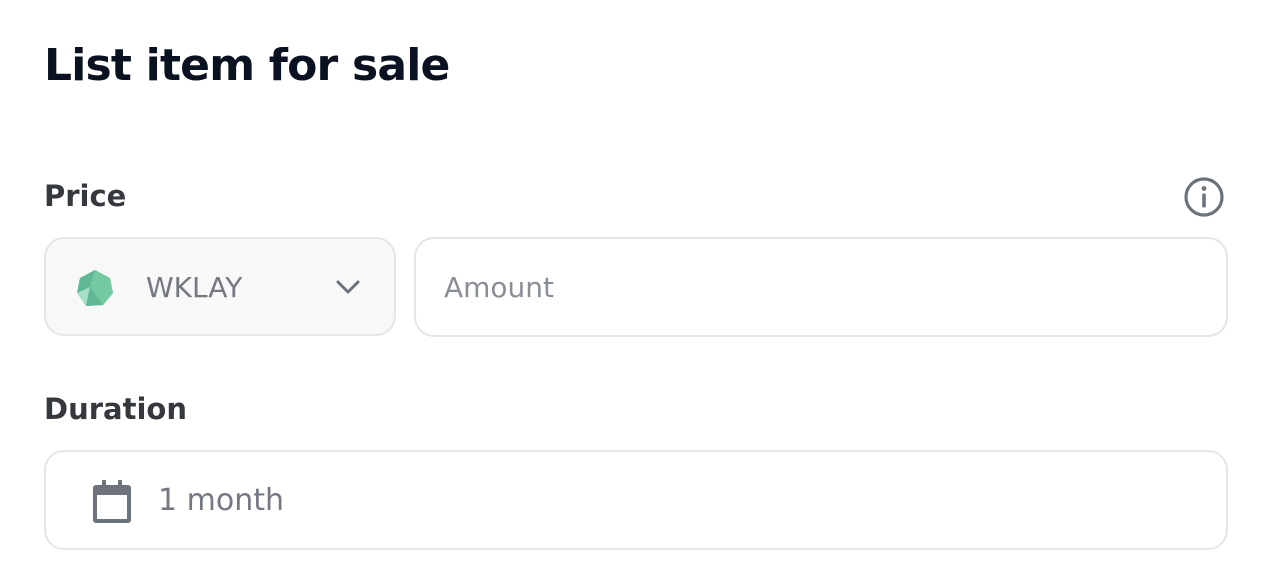 This screenshot has height=582, width=1284. Describe the element at coordinates (1204, 197) in the screenshot. I see `info-circle-icon` at that location.